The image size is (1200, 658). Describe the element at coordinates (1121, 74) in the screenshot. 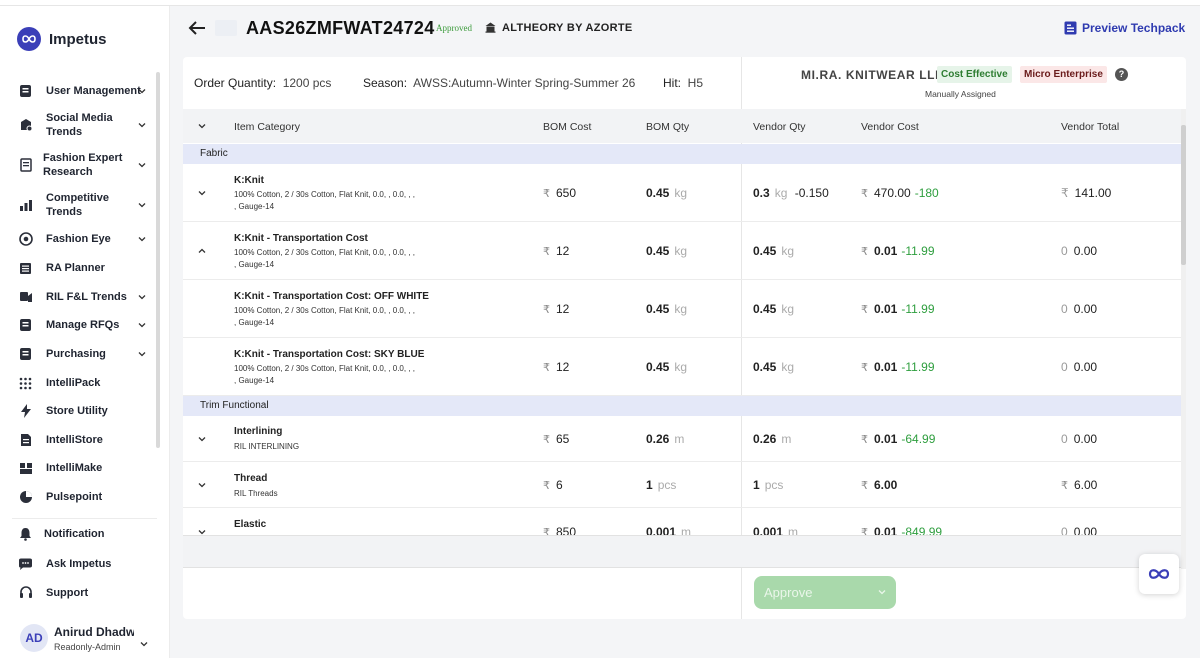

I see `help-icon: ?` at that location.